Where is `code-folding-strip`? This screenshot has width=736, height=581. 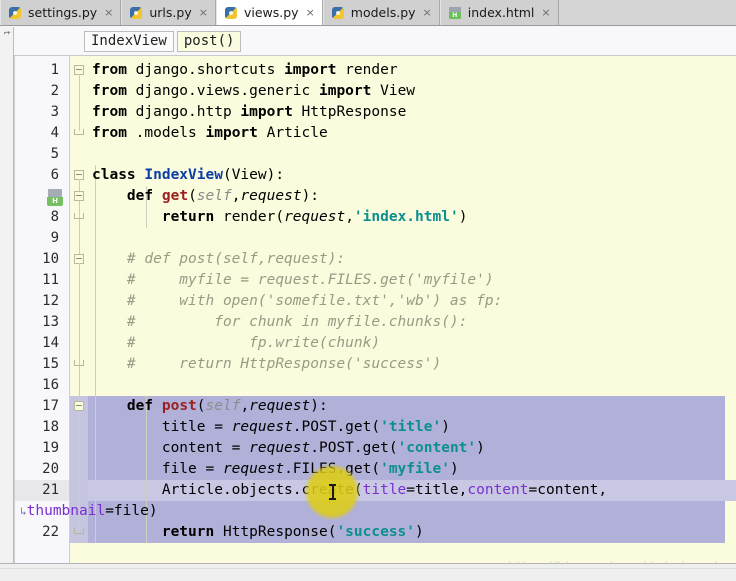 code-folding-strip is located at coordinates (79, 310).